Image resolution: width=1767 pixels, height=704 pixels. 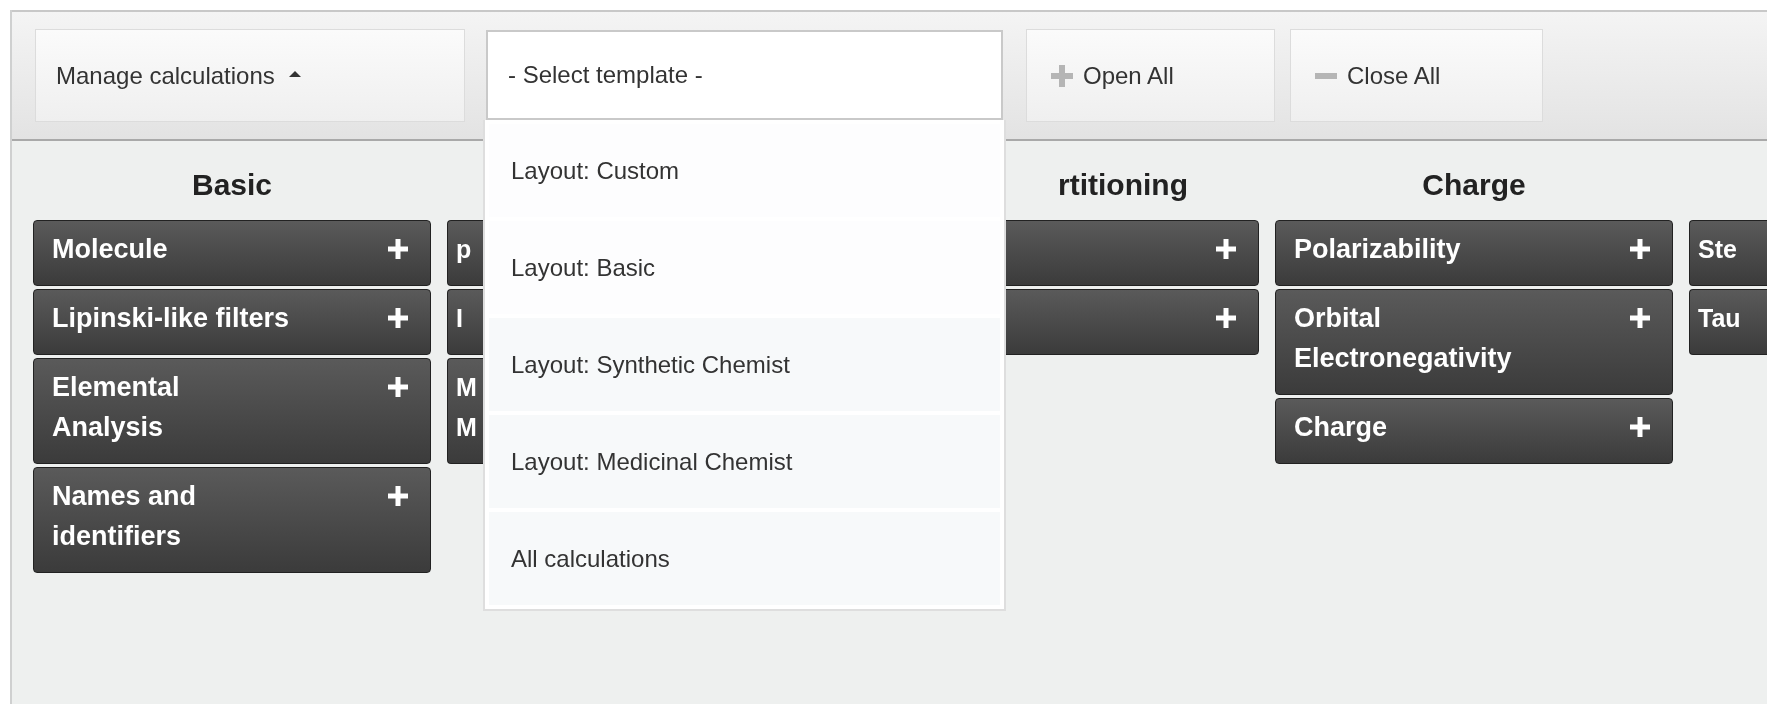 What do you see at coordinates (1717, 249) in the screenshot?
I see `calculation-label: Ste` at bounding box center [1717, 249].